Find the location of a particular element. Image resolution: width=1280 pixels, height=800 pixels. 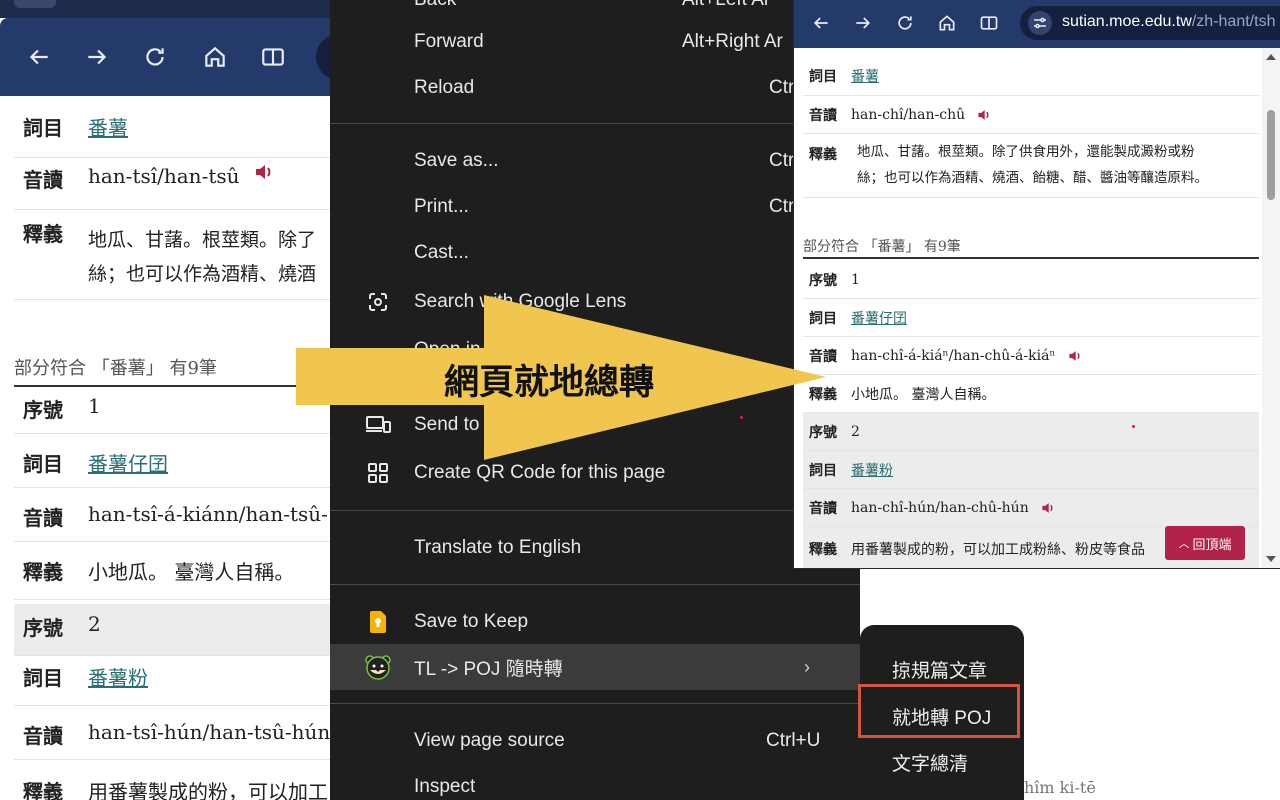

partial-row: 序號 2 is located at coordinates (1031, 432).